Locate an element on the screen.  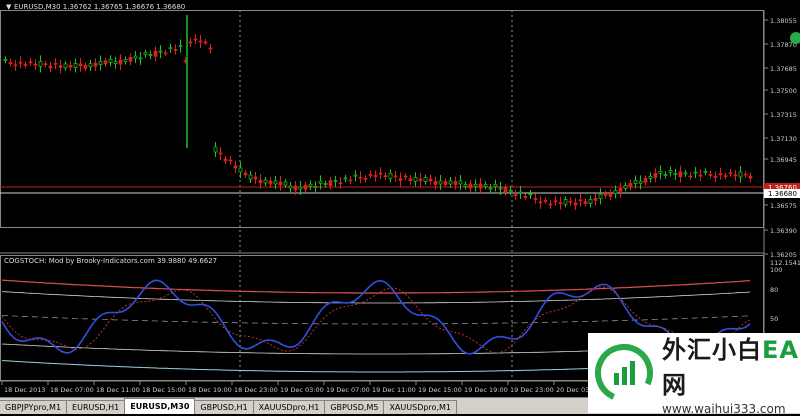
watermark-title-tail: 网 is located at coordinates (674, 385).